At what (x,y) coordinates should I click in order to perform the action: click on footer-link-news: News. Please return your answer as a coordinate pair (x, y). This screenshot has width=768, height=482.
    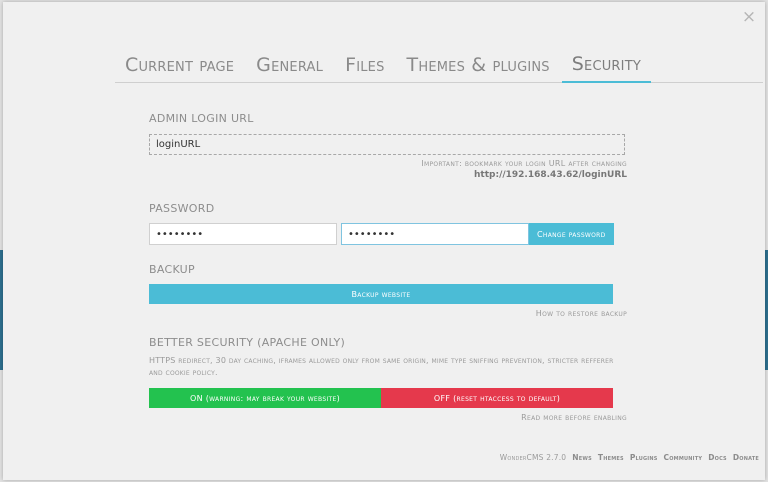
    Looking at the image, I should click on (582, 457).